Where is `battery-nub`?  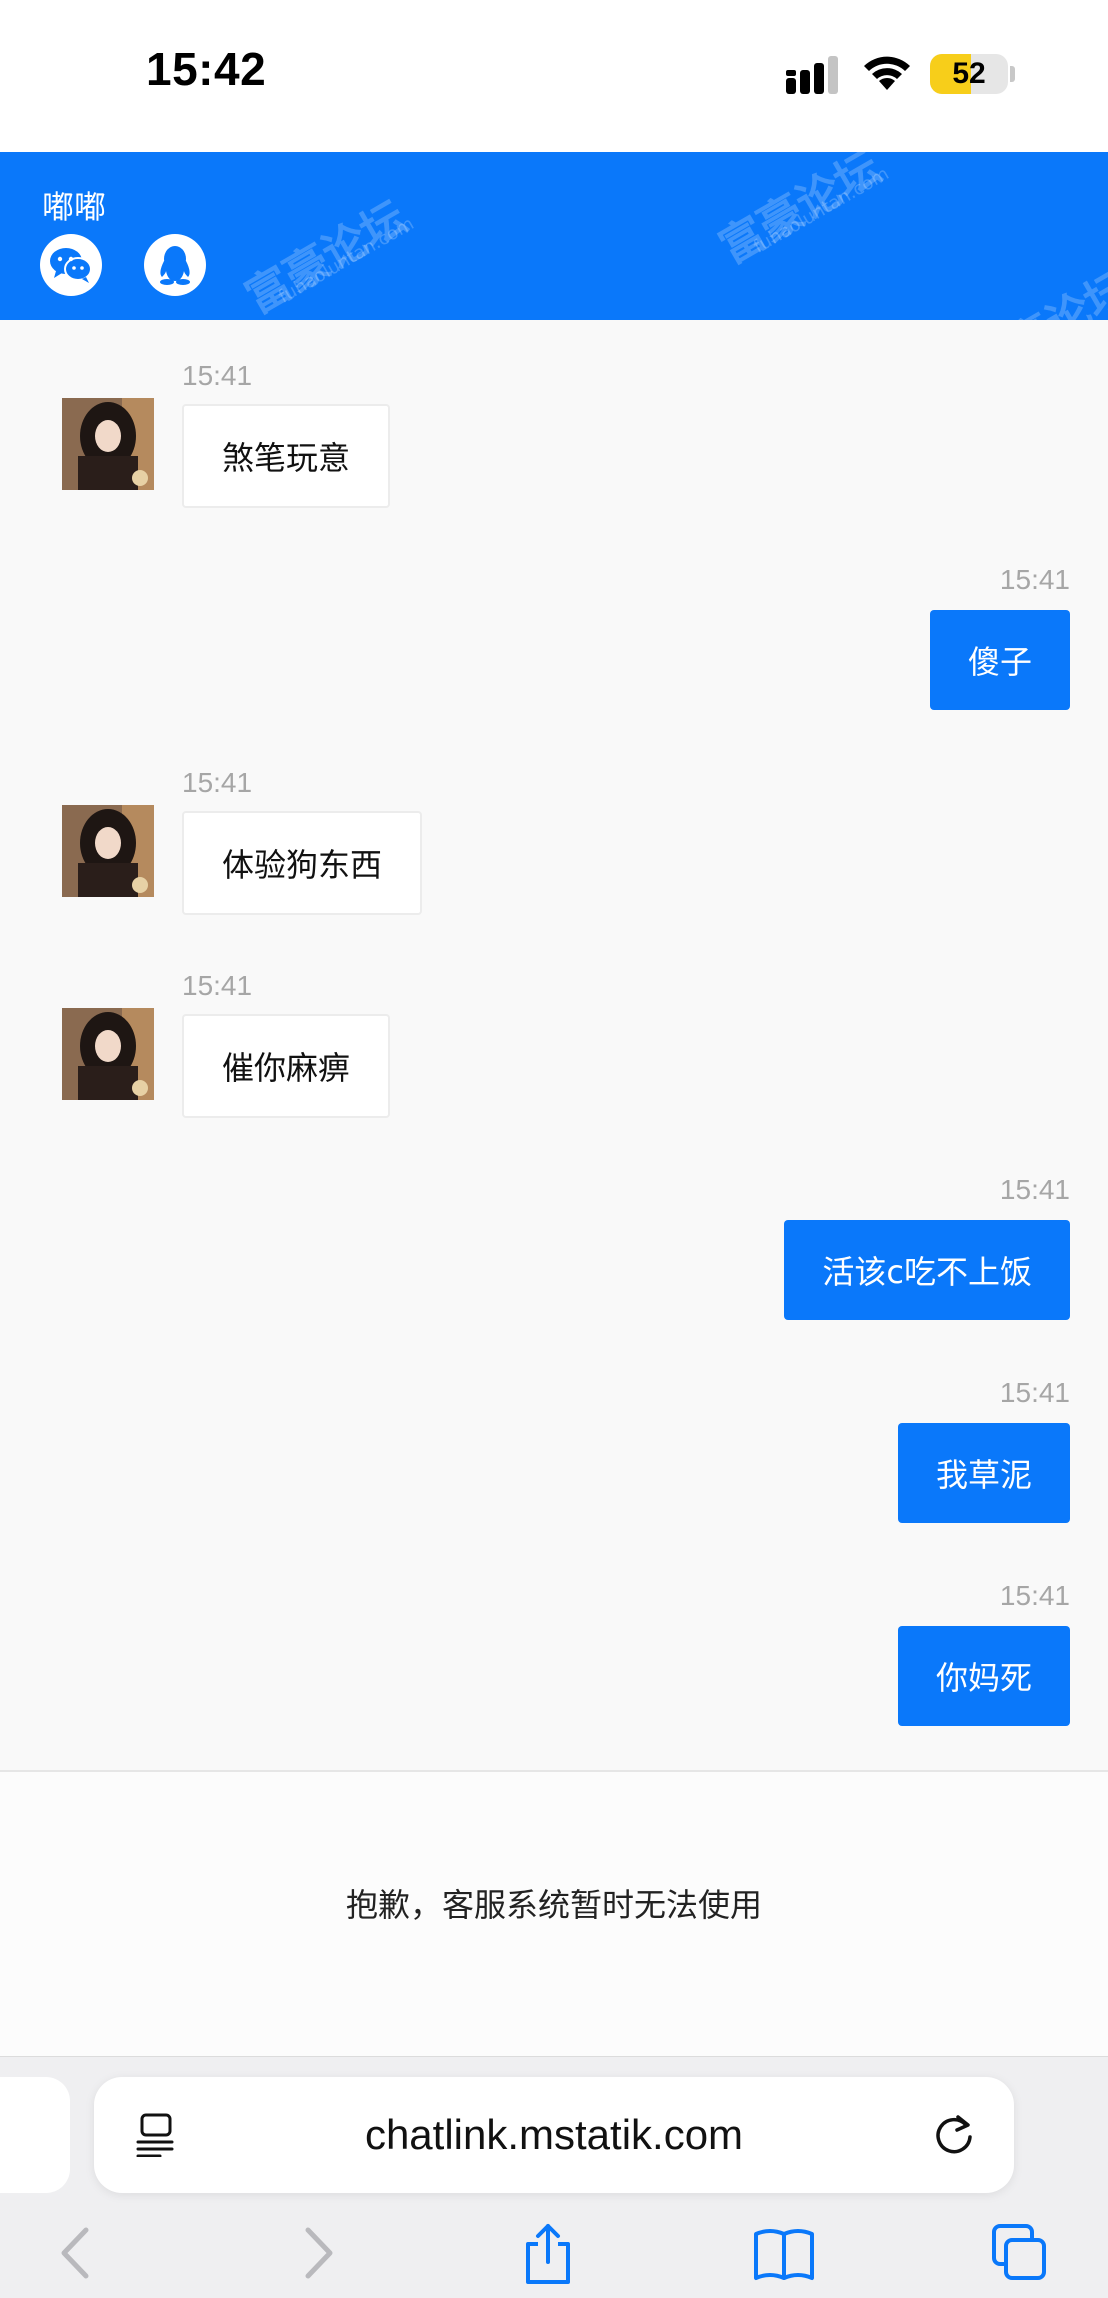
battery-nub is located at coordinates (1012, 74).